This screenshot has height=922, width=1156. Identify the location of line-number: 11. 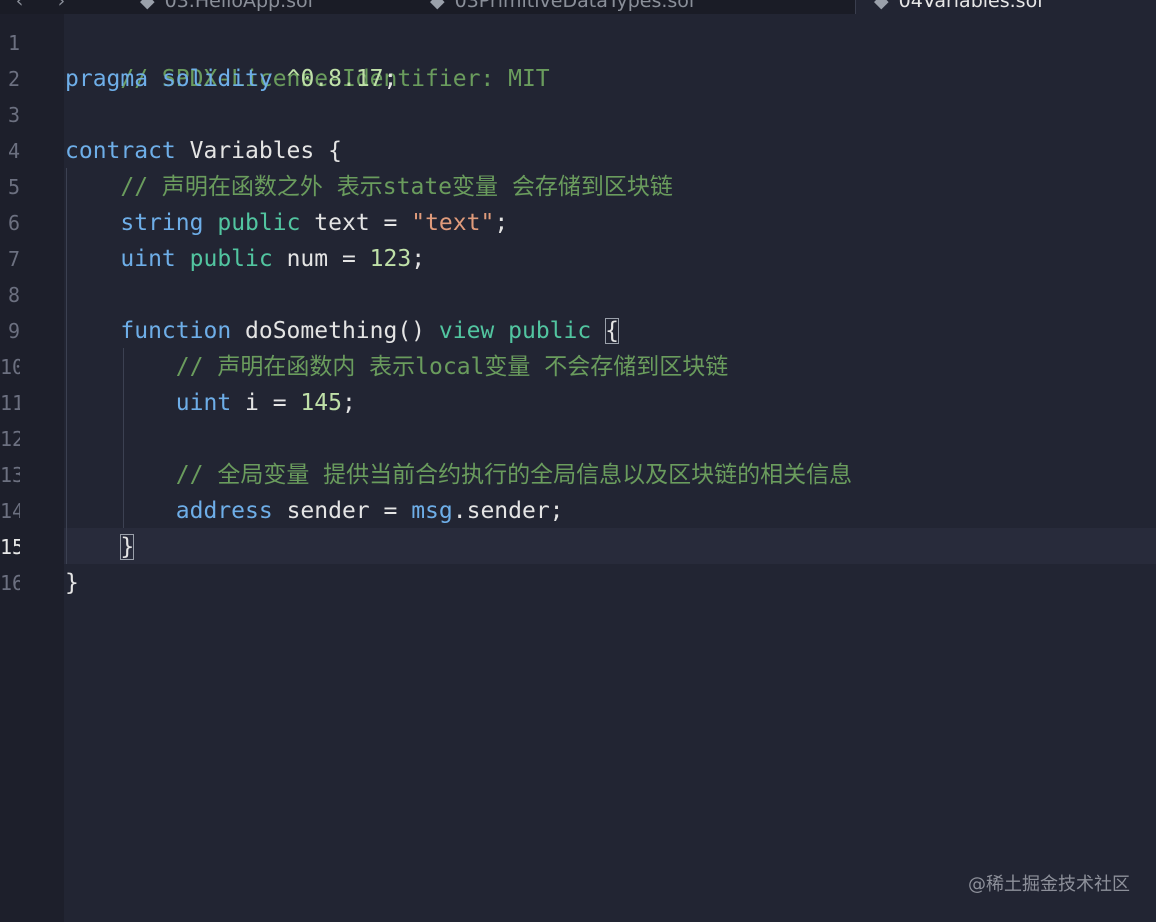
(10, 403).